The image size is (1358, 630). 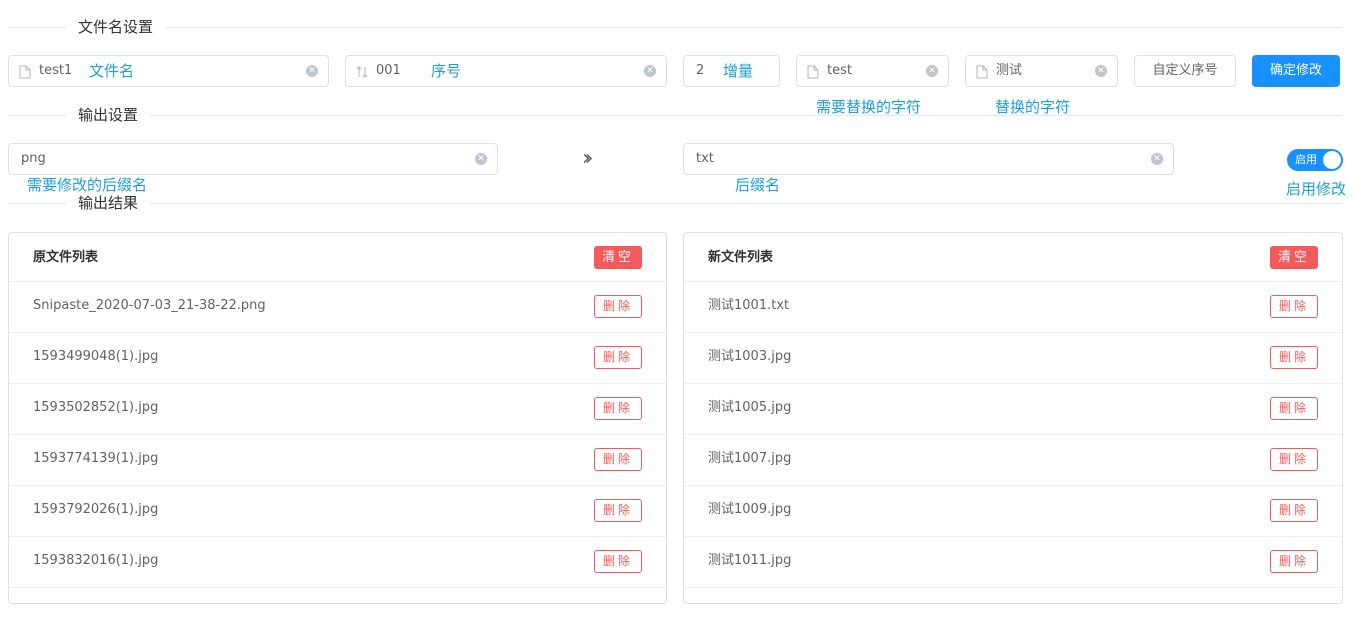 I want to click on sequence-input: 001 ✕, so click(x=506, y=71).